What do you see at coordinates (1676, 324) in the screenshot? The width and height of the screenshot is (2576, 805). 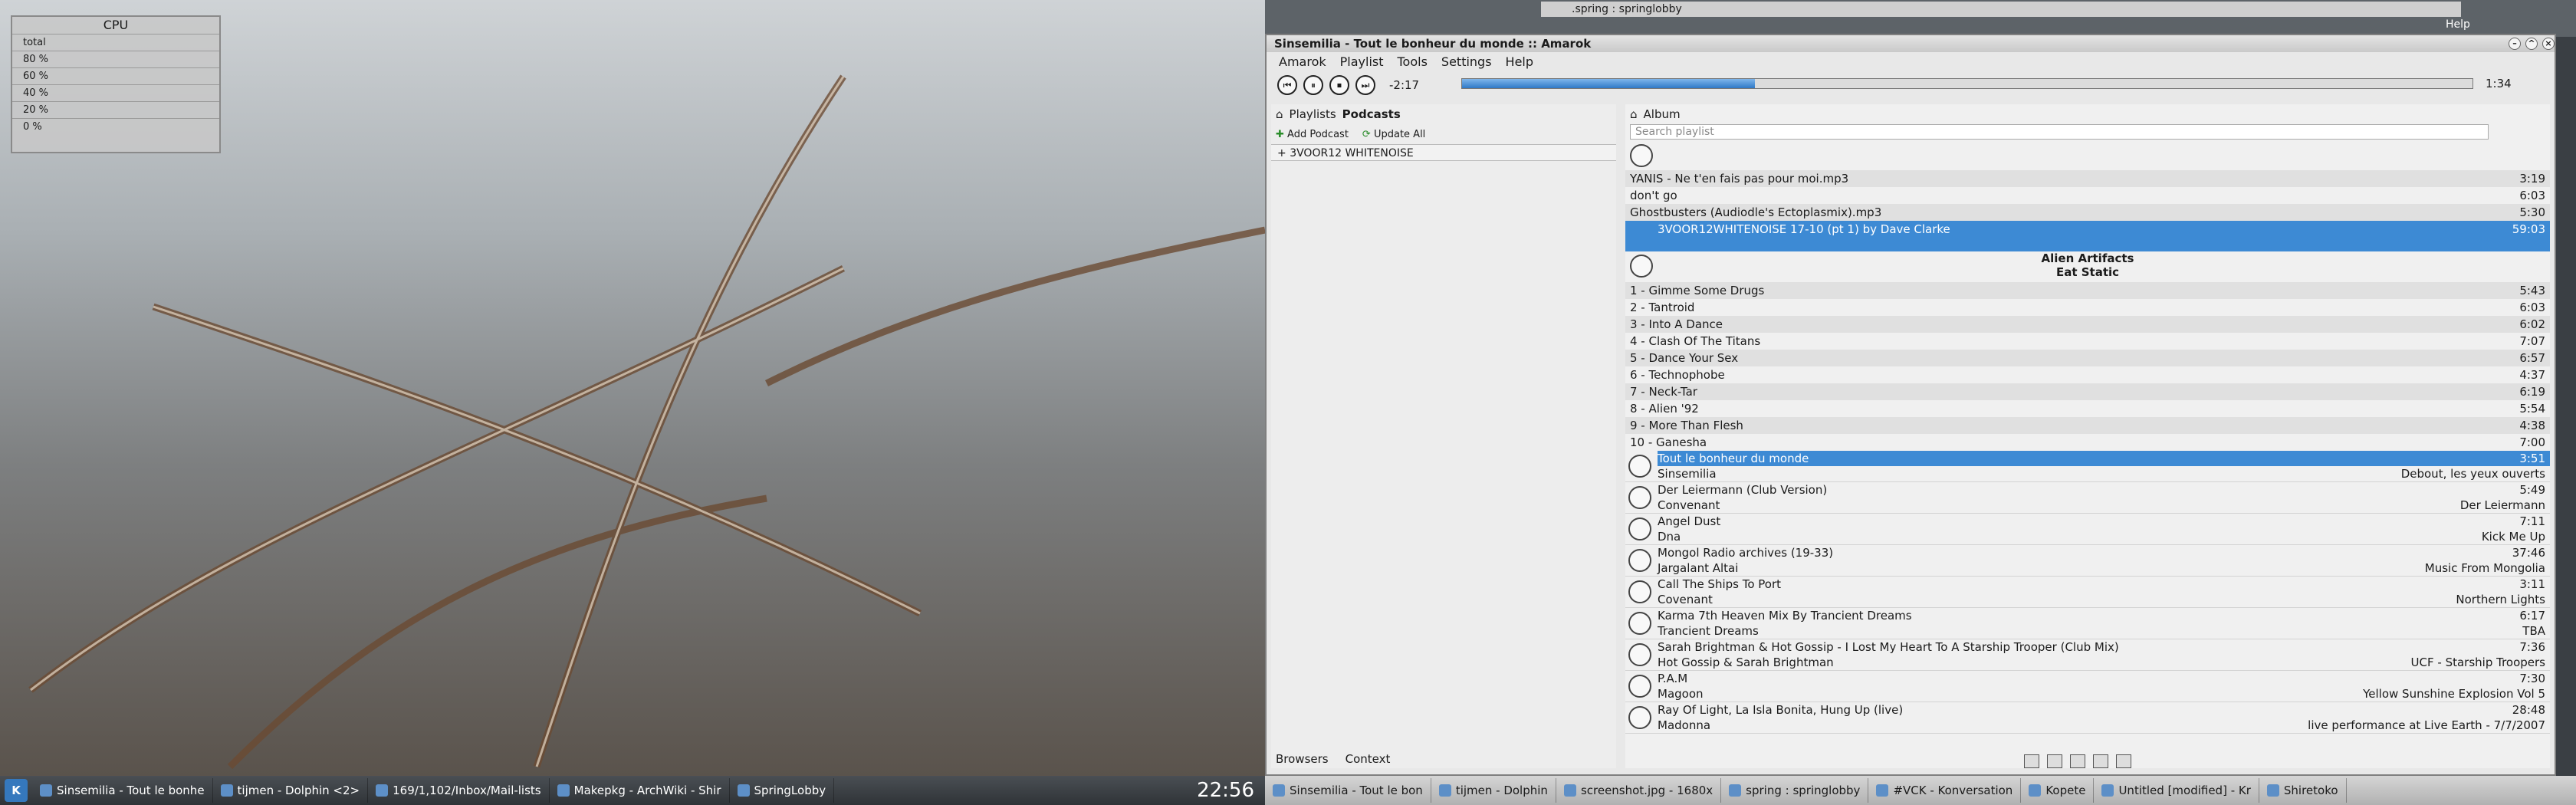 I see `track-title: 3 - Into A Dance` at bounding box center [1676, 324].